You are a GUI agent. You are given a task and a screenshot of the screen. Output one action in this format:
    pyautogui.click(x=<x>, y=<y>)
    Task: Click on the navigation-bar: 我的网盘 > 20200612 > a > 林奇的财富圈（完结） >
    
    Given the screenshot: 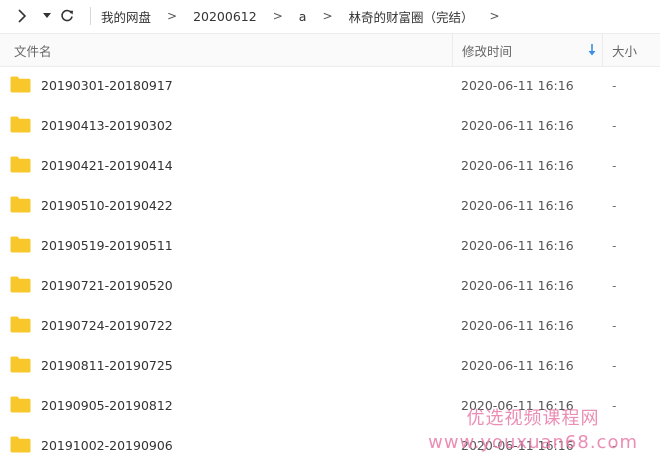 What is the action you would take?
    pyautogui.click(x=330, y=16)
    